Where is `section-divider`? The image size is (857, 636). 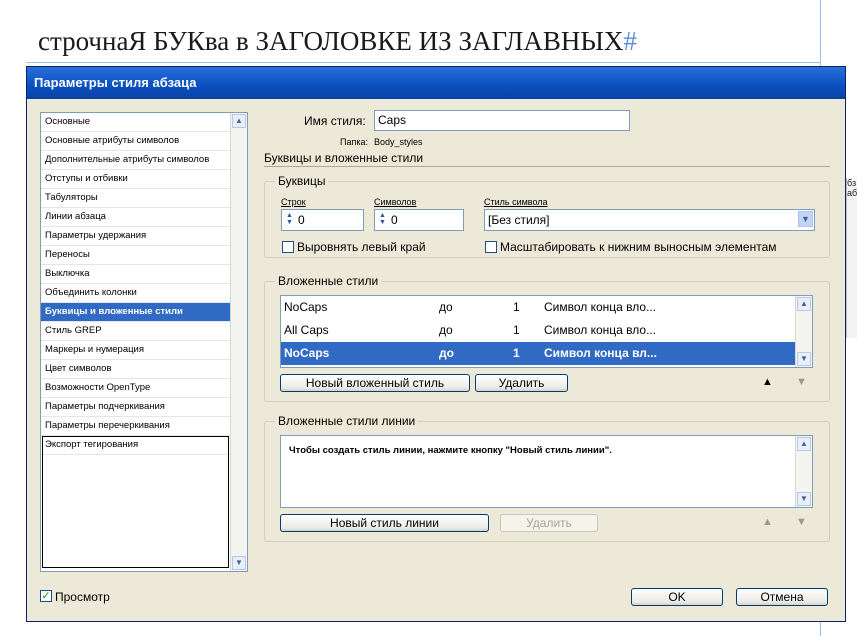
section-divider is located at coordinates (547, 166).